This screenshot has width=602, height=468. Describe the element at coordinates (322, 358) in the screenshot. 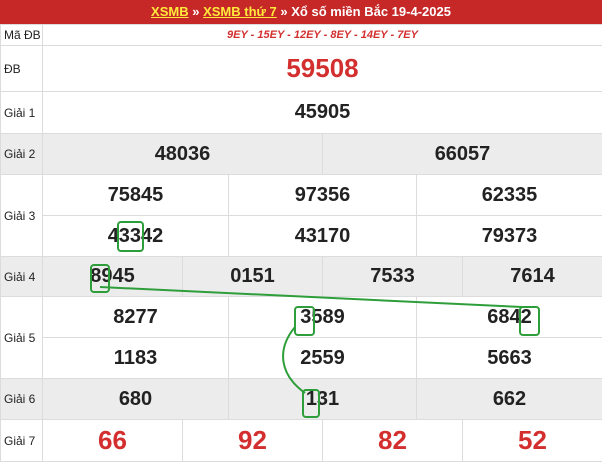

I see `g5-value: 2559` at that location.